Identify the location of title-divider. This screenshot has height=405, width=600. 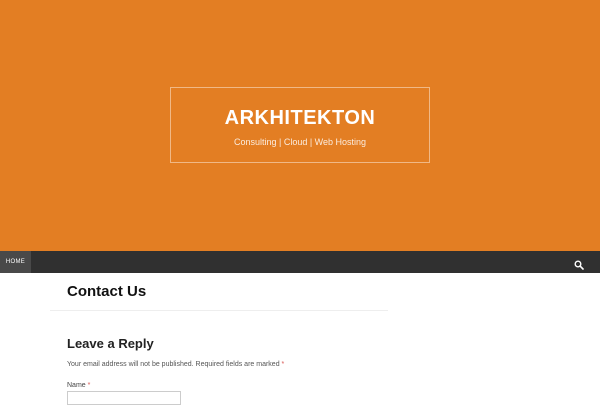
(219, 310).